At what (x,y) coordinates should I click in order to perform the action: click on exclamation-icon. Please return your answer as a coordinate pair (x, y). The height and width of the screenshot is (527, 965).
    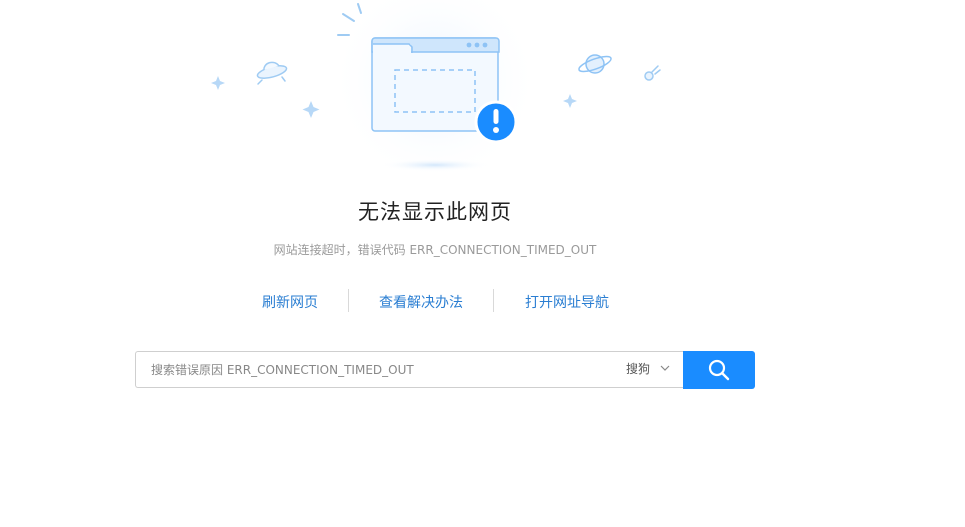
    Looking at the image, I should click on (496, 122).